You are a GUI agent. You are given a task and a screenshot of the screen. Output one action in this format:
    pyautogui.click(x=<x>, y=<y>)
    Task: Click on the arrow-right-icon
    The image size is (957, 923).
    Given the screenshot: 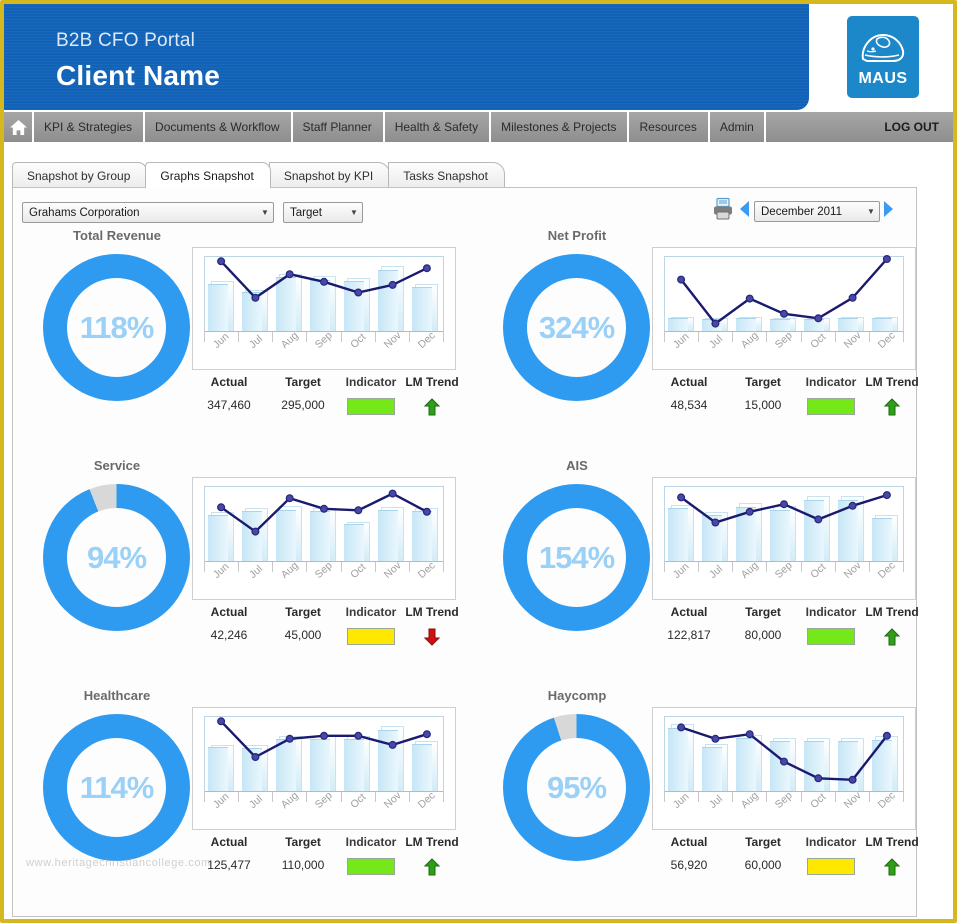 What is the action you would take?
    pyautogui.click(x=888, y=209)
    